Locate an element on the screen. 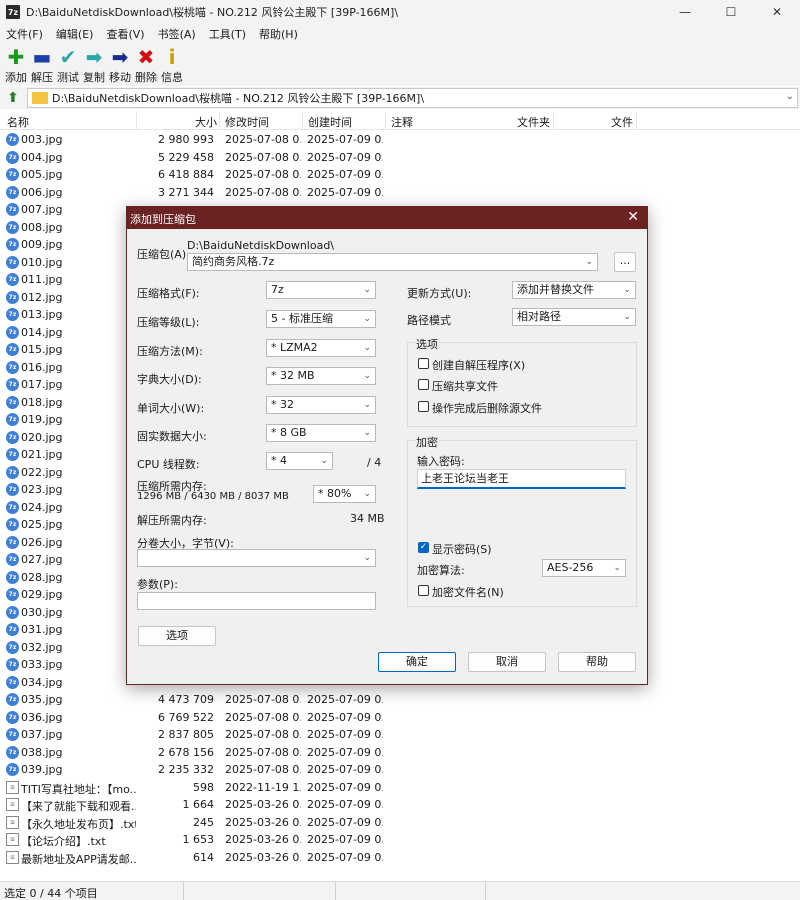 This screenshot has height=900, width=800. toolbar-delete-x-button: ✖ 删除 is located at coordinates (146, 65).